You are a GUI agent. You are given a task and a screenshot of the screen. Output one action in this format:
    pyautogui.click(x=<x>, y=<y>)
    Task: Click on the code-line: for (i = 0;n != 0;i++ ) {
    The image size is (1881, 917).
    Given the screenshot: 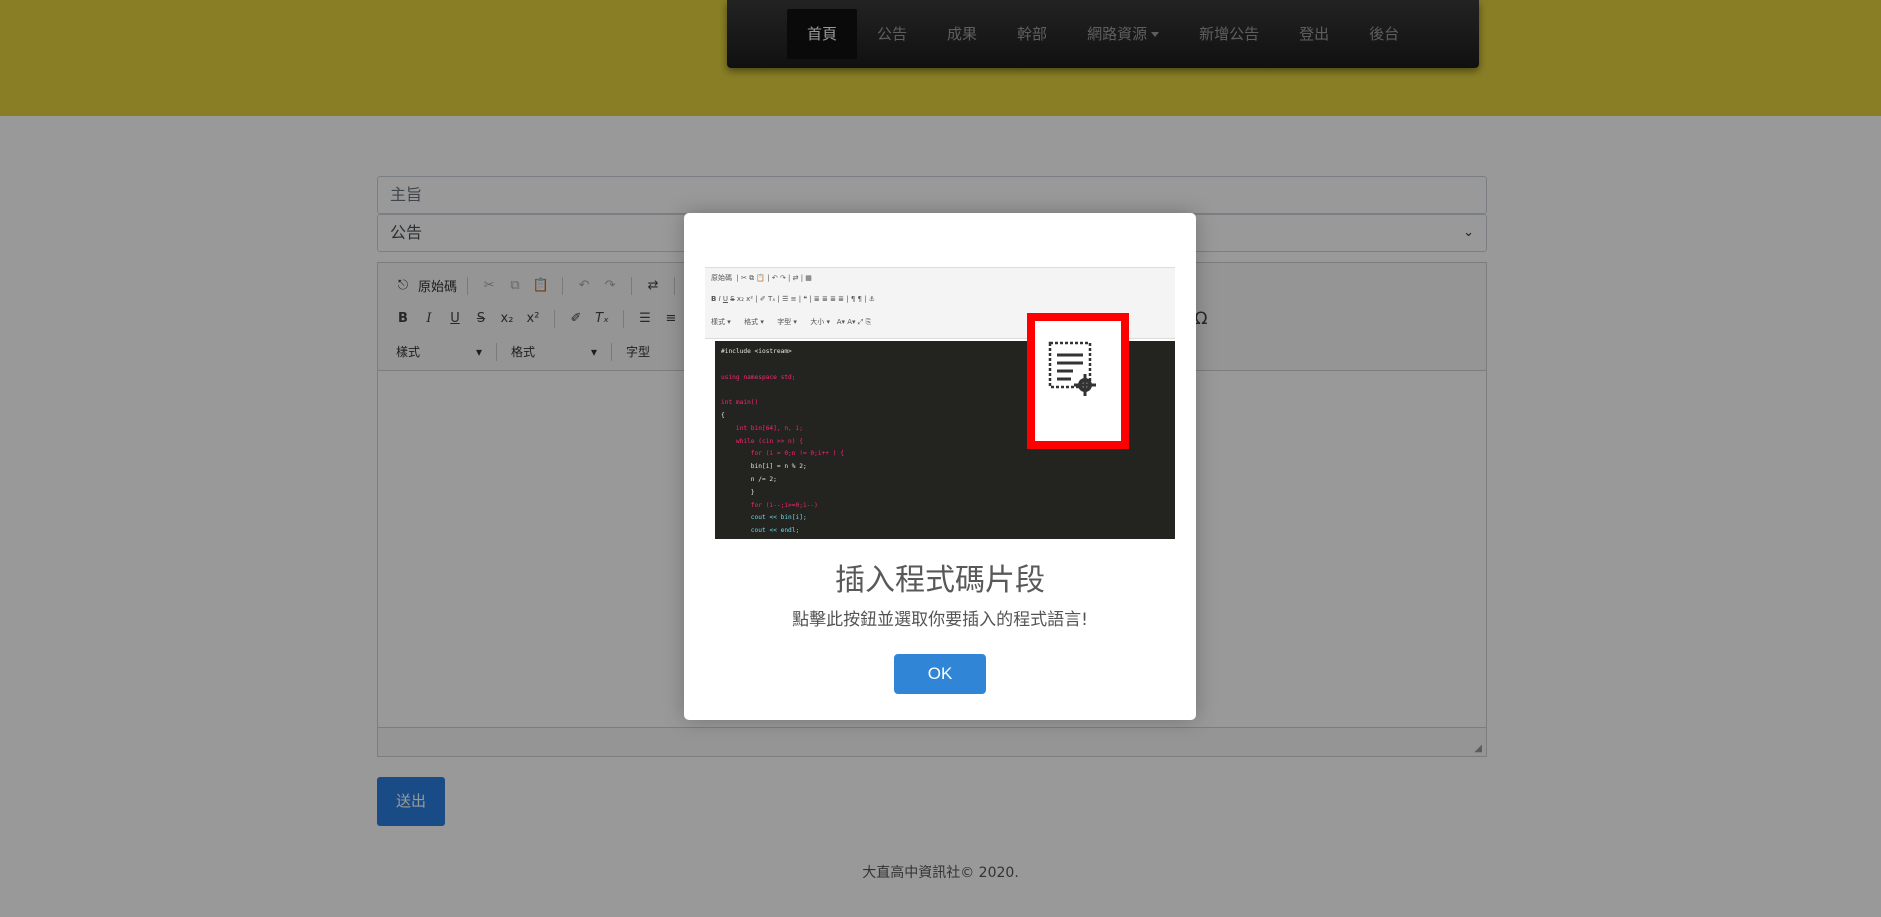 What is the action you would take?
    pyautogui.click(x=782, y=454)
    